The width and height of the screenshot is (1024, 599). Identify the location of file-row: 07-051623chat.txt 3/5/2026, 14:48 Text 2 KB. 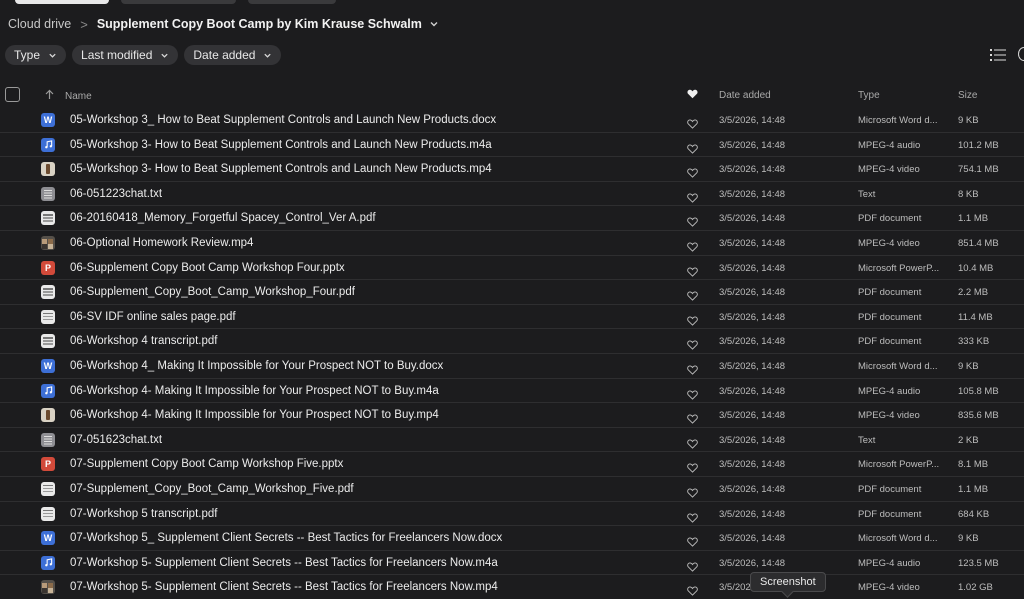
(512, 440).